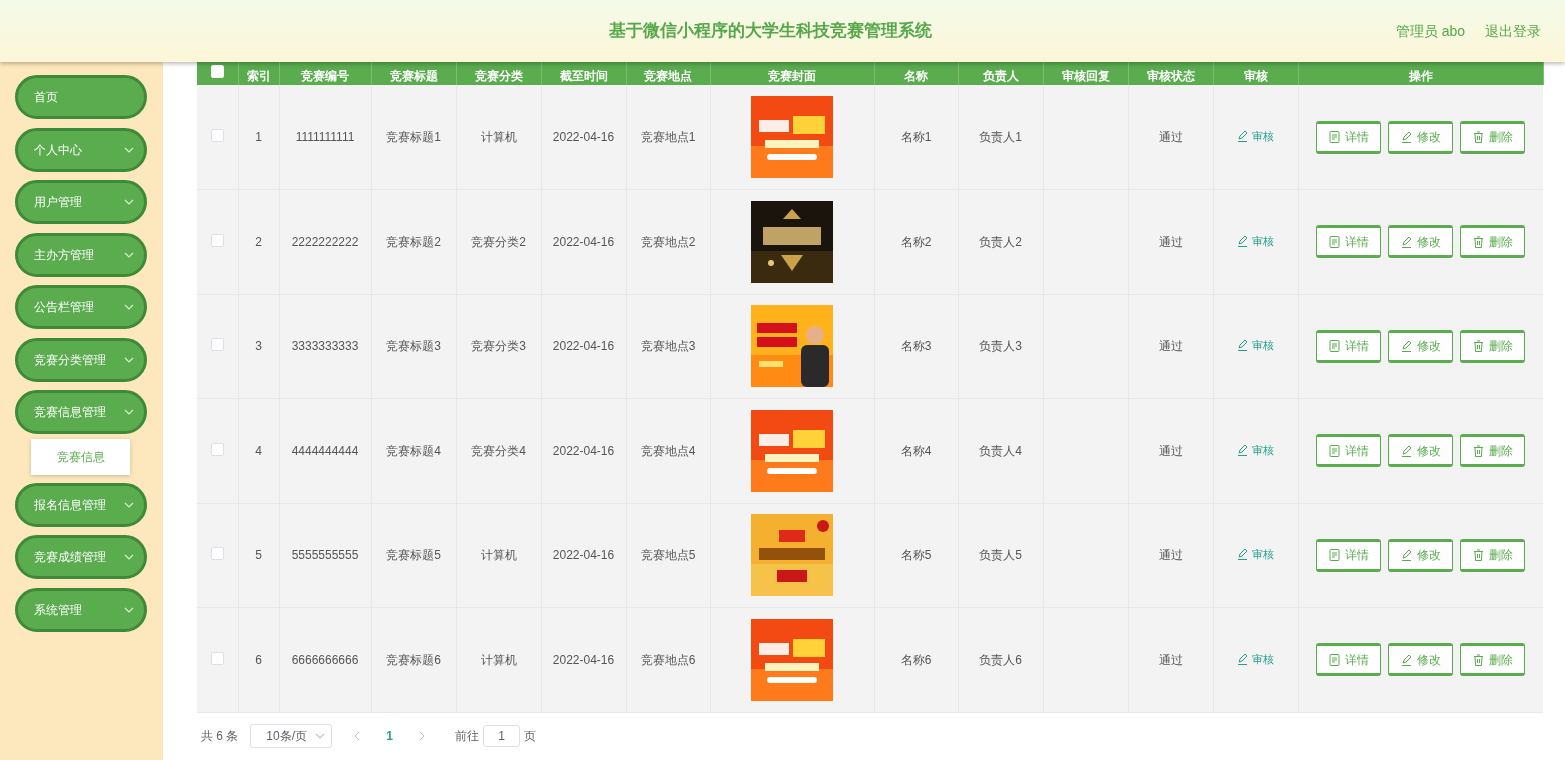 The height and width of the screenshot is (760, 1565). What do you see at coordinates (413, 137) in the screenshot?
I see `table-cell: 竞赛标题1` at bounding box center [413, 137].